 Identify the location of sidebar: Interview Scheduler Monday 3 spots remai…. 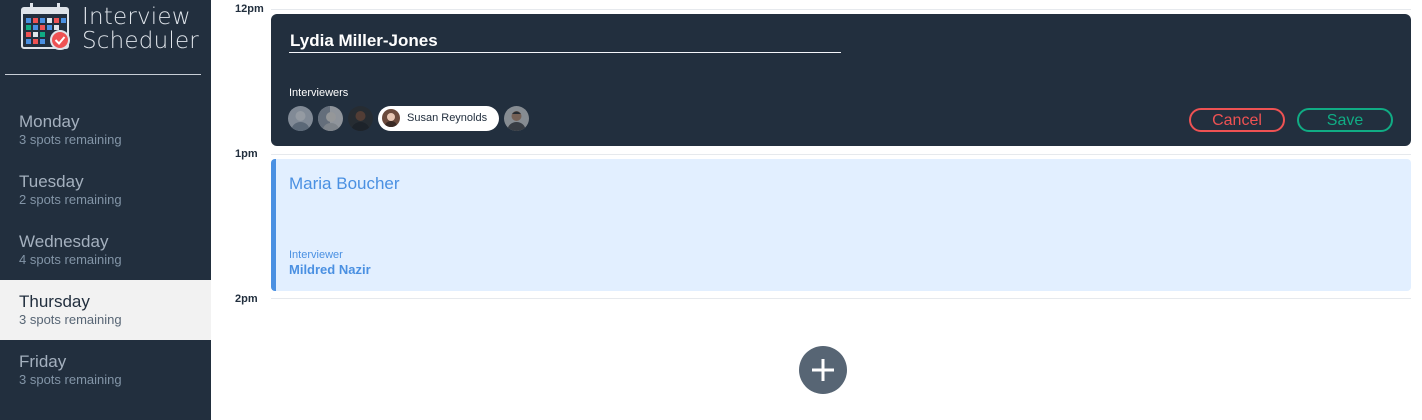
(105, 210).